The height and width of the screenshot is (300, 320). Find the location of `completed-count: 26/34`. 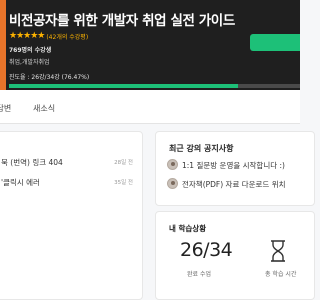

completed-count: 26/34 is located at coordinates (206, 250).